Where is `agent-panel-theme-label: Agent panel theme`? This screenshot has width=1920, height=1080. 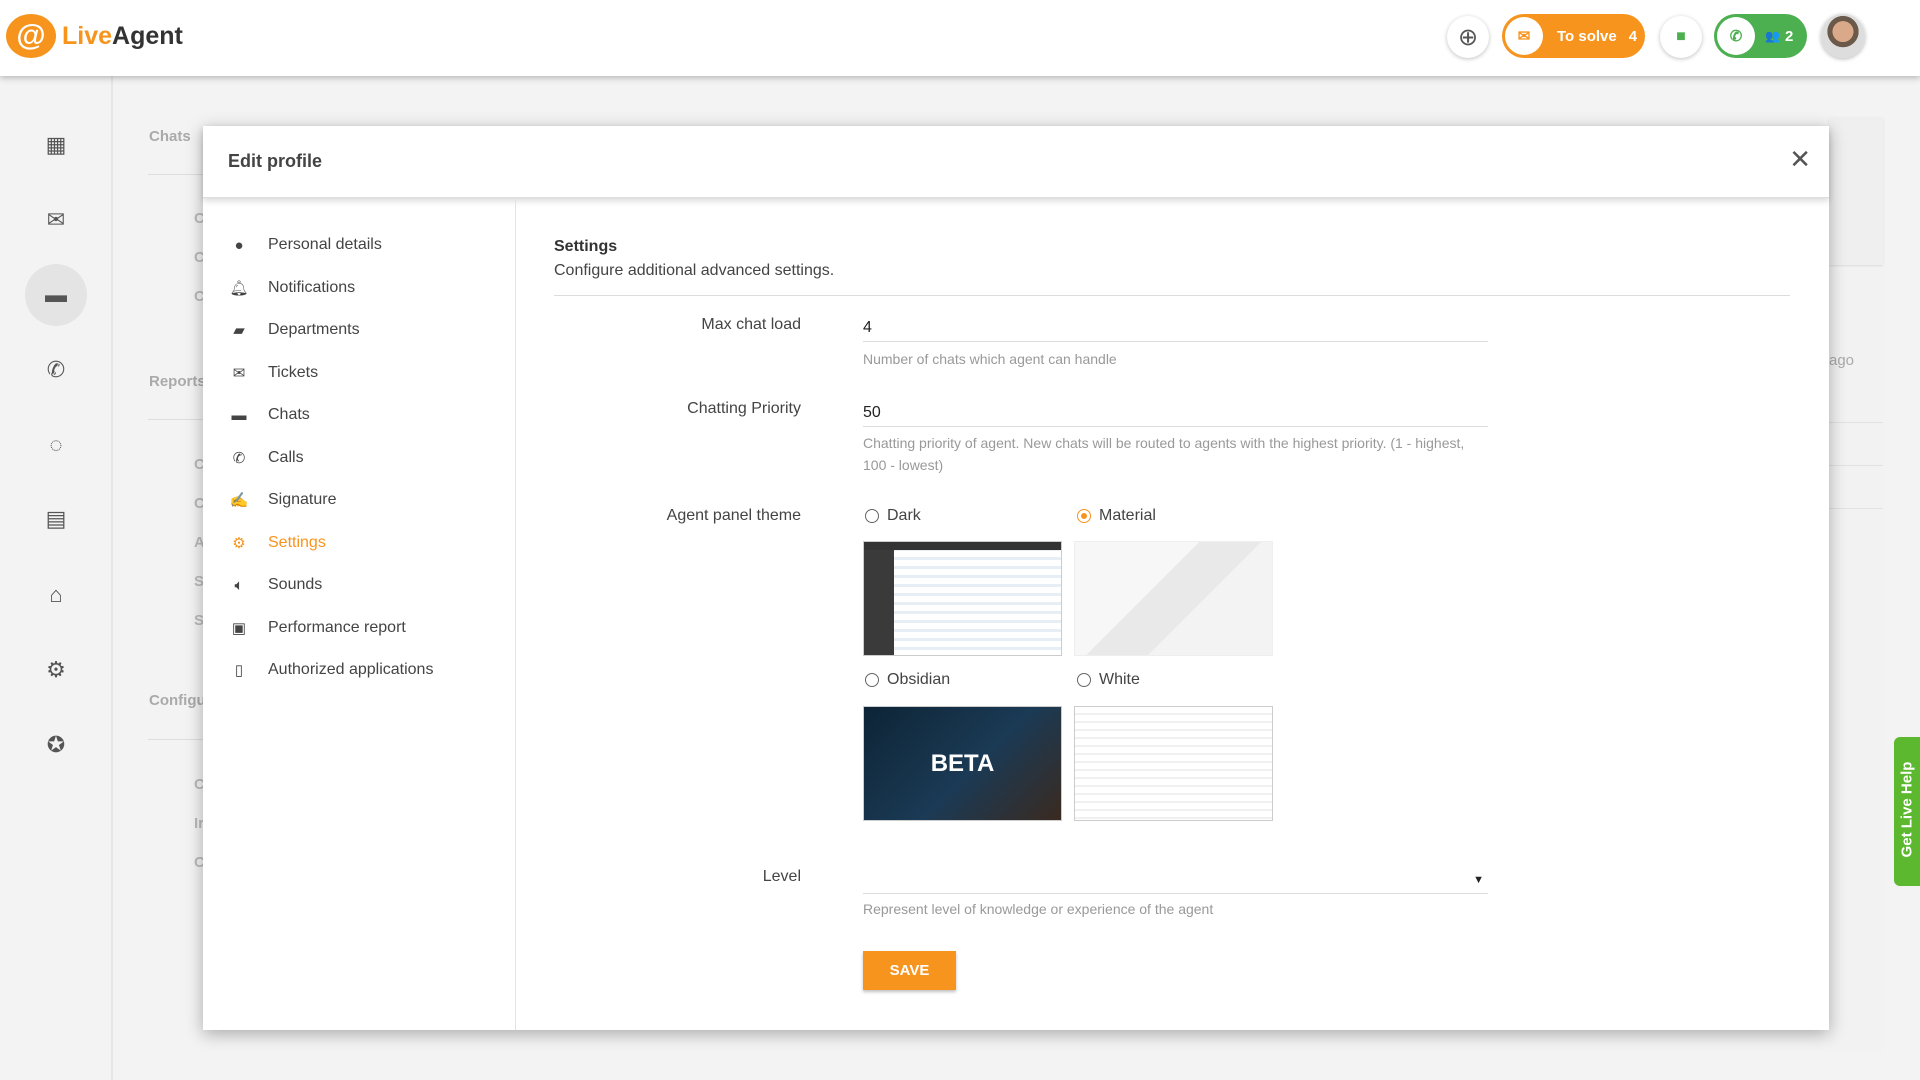 agent-panel-theme-label: Agent panel theme is located at coordinates (733, 515).